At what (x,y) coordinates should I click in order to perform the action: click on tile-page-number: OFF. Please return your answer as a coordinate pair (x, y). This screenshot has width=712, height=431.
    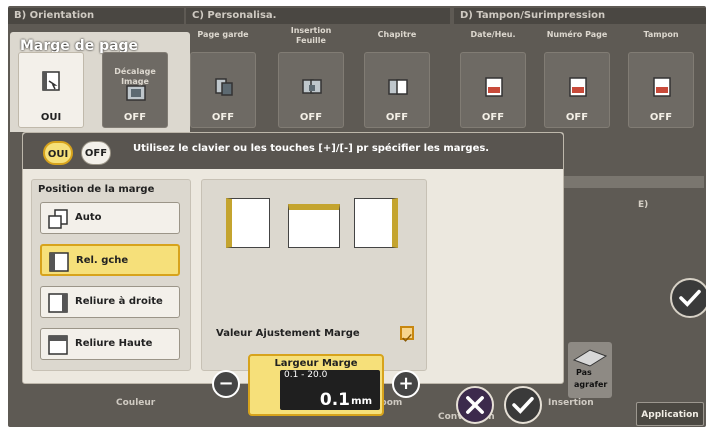
    Looking at the image, I should click on (577, 90).